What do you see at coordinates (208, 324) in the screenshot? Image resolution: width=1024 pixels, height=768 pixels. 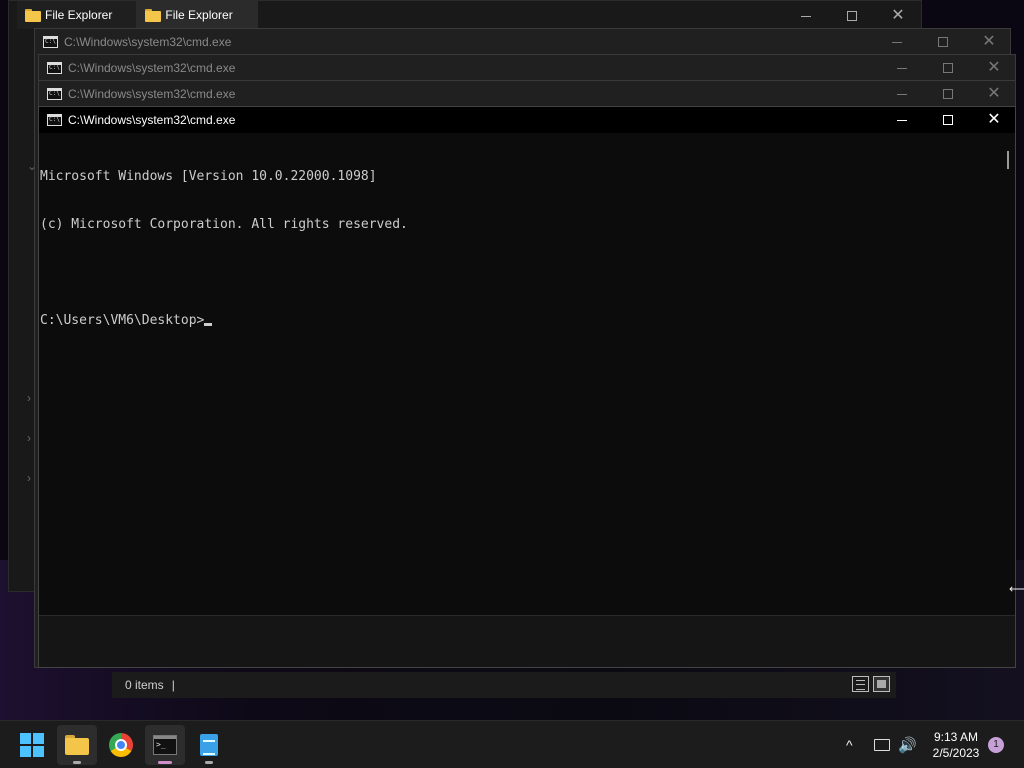 I see `text-cursor` at bounding box center [208, 324].